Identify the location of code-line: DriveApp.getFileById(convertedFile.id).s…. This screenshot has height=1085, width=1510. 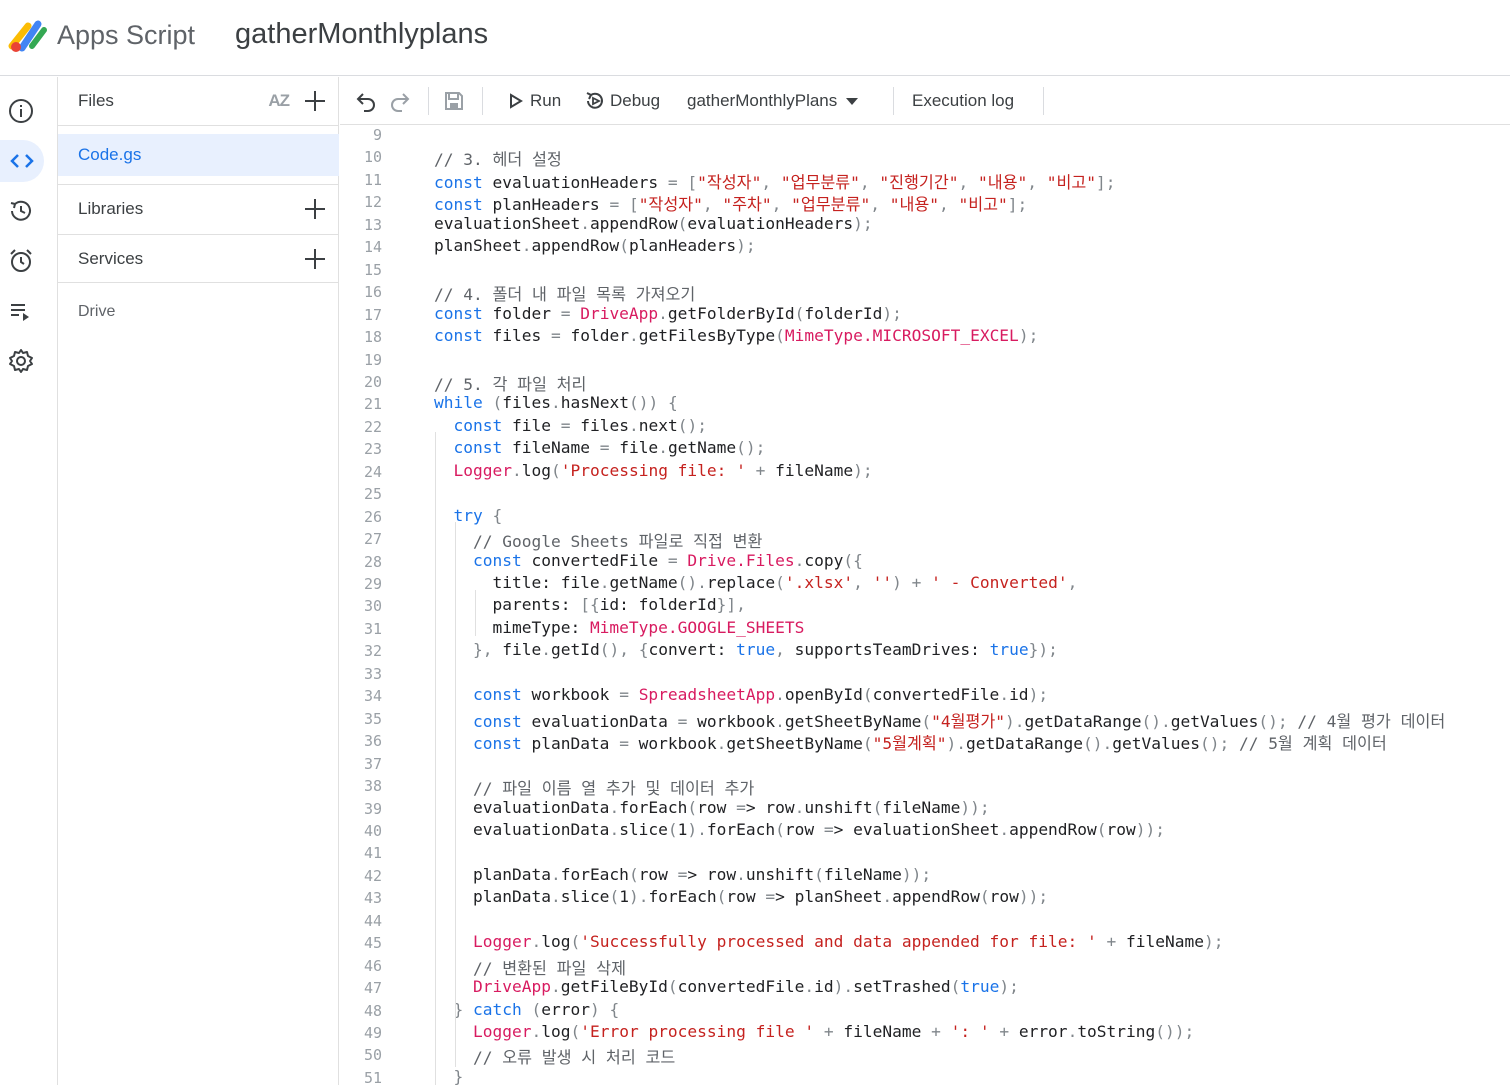
(726, 986).